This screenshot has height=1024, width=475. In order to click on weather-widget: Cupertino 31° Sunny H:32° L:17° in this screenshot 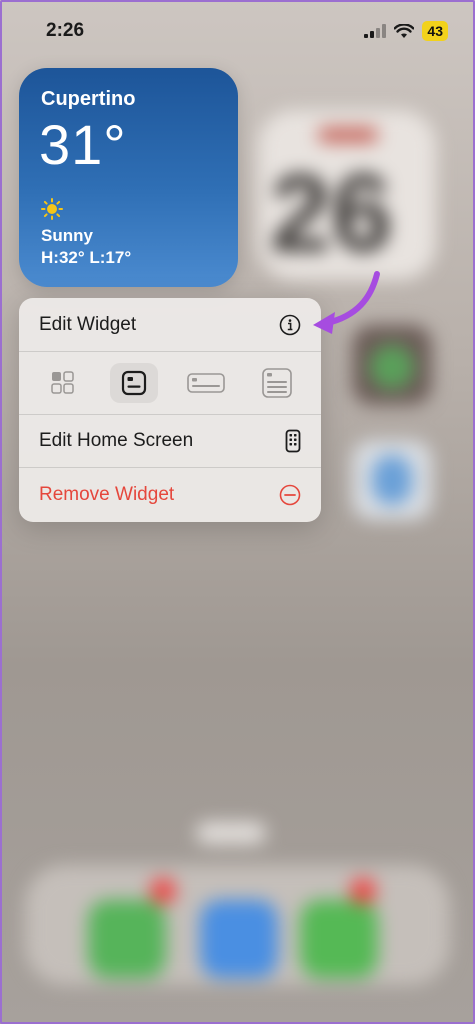, I will do `click(128, 177)`.